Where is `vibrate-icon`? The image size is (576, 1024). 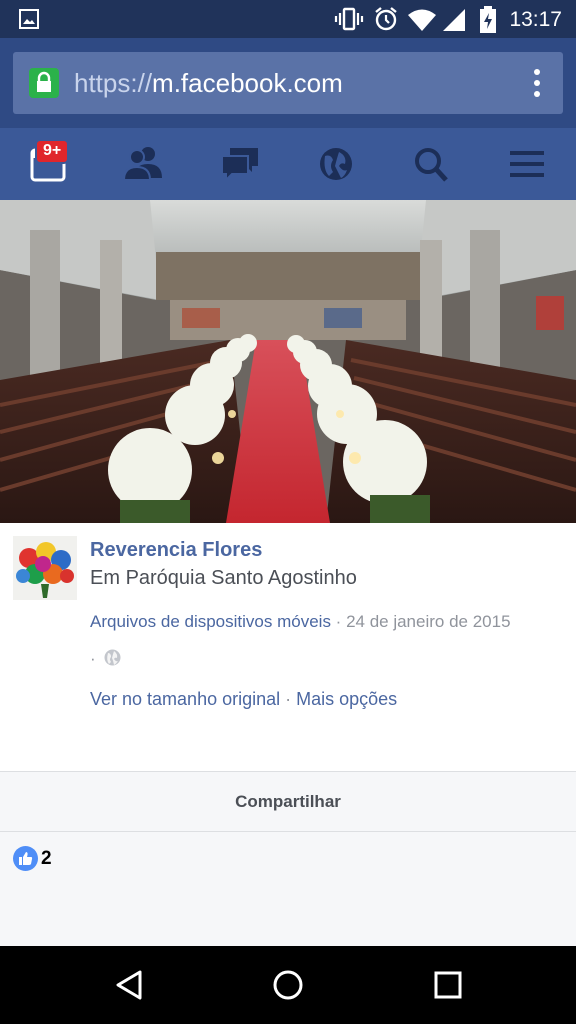 vibrate-icon is located at coordinates (349, 19).